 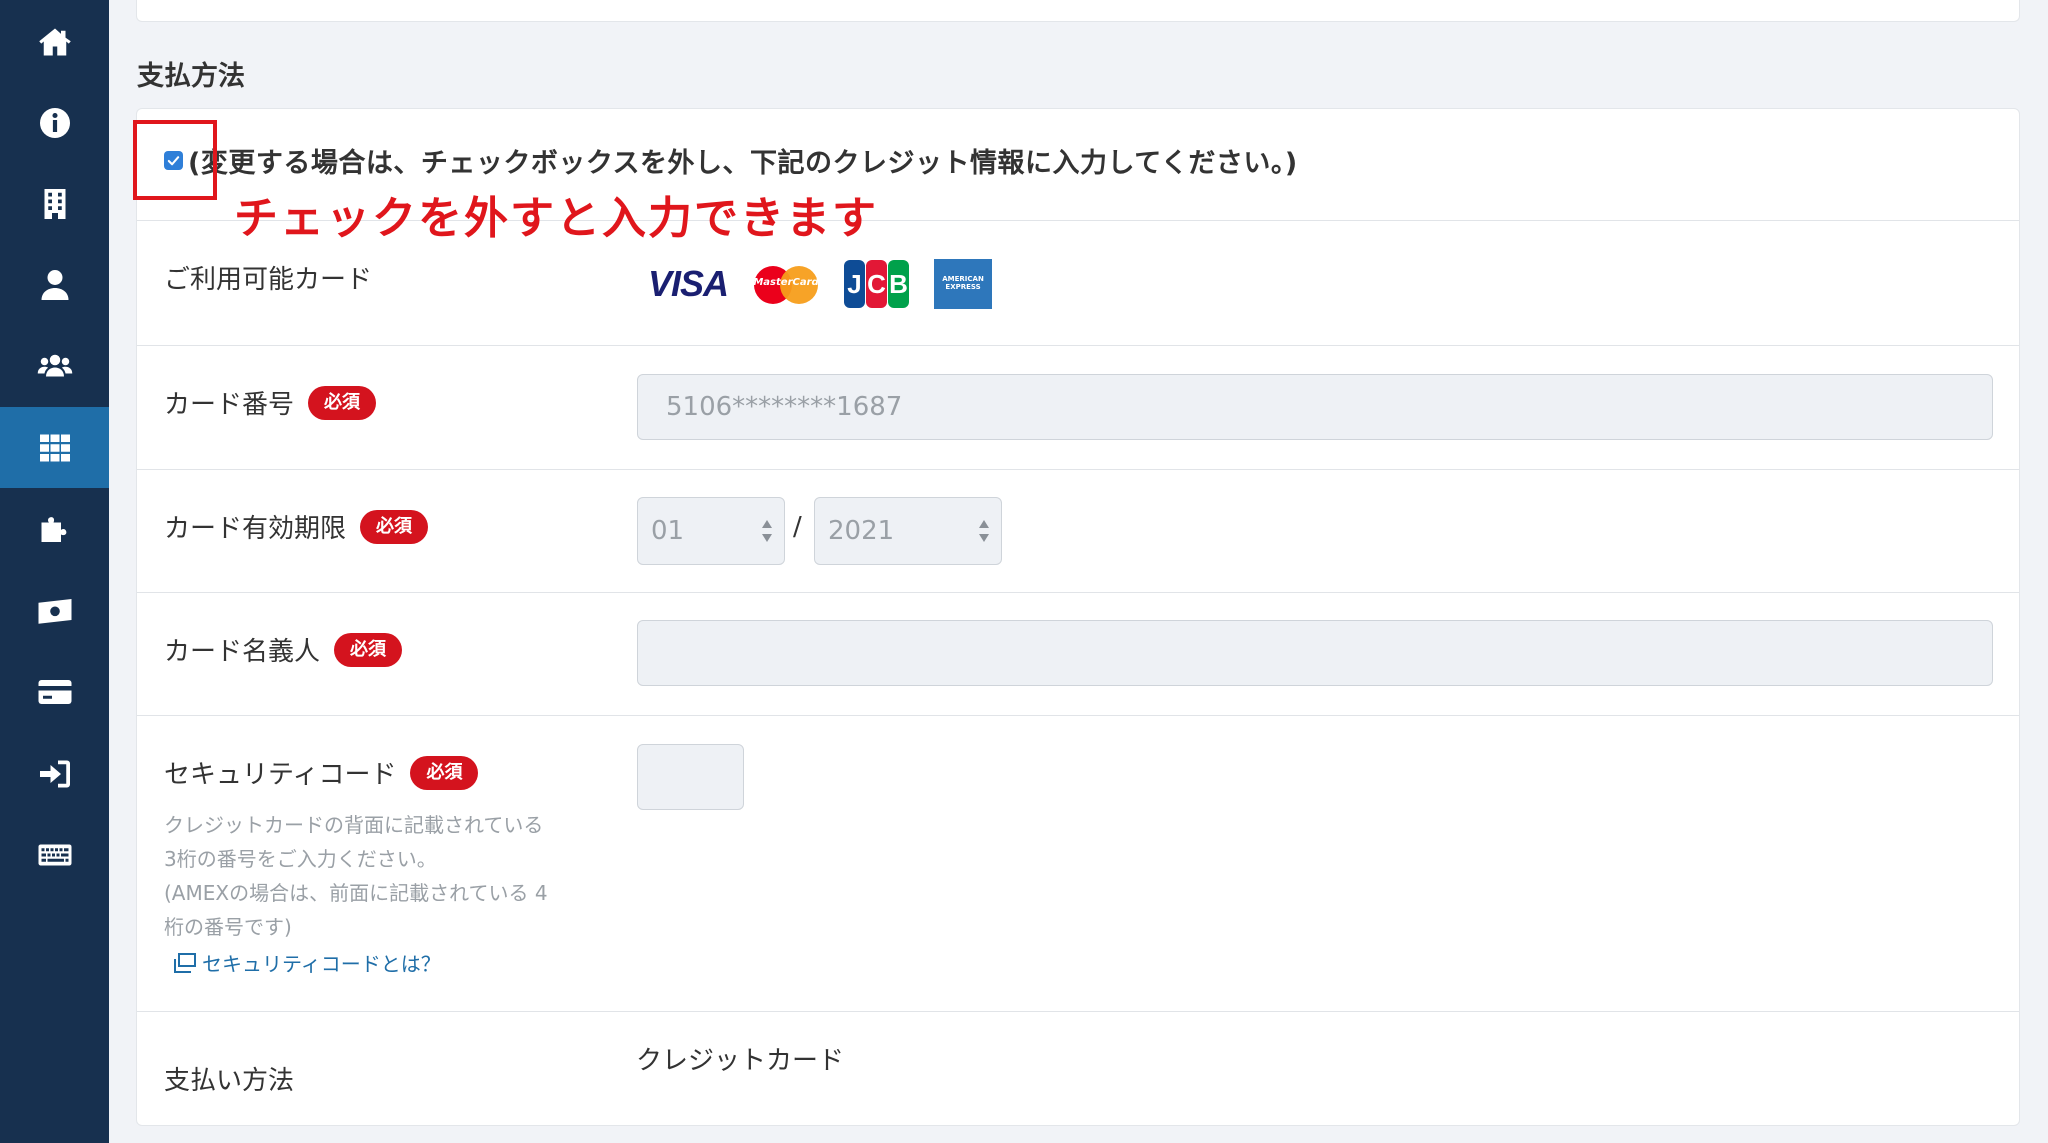 What do you see at coordinates (321, 772) in the screenshot?
I see `security-code-label: セキュリティコード 必須` at bounding box center [321, 772].